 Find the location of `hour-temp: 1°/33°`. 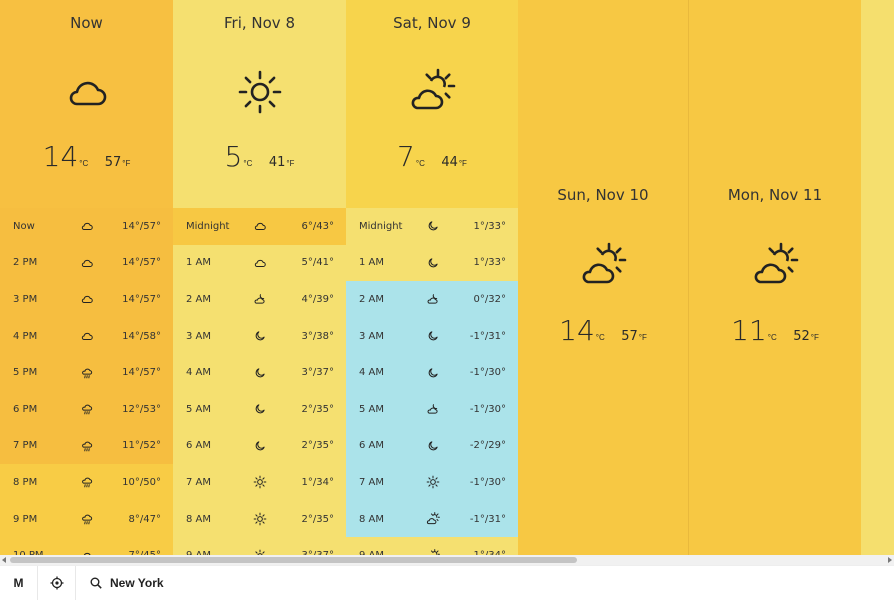

hour-temp: 1°/33° is located at coordinates (489, 226).